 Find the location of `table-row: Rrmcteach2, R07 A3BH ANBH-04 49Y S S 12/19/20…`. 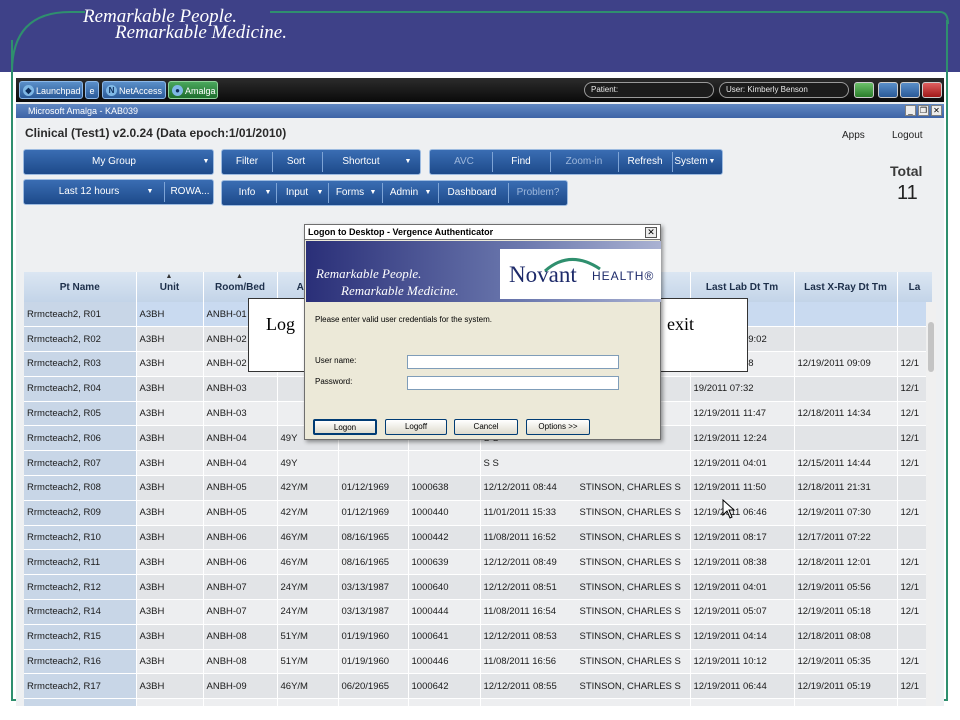

table-row: Rrmcteach2, R07 A3BH ANBH-04 49Y S S 12/19/20… is located at coordinates (478, 463).